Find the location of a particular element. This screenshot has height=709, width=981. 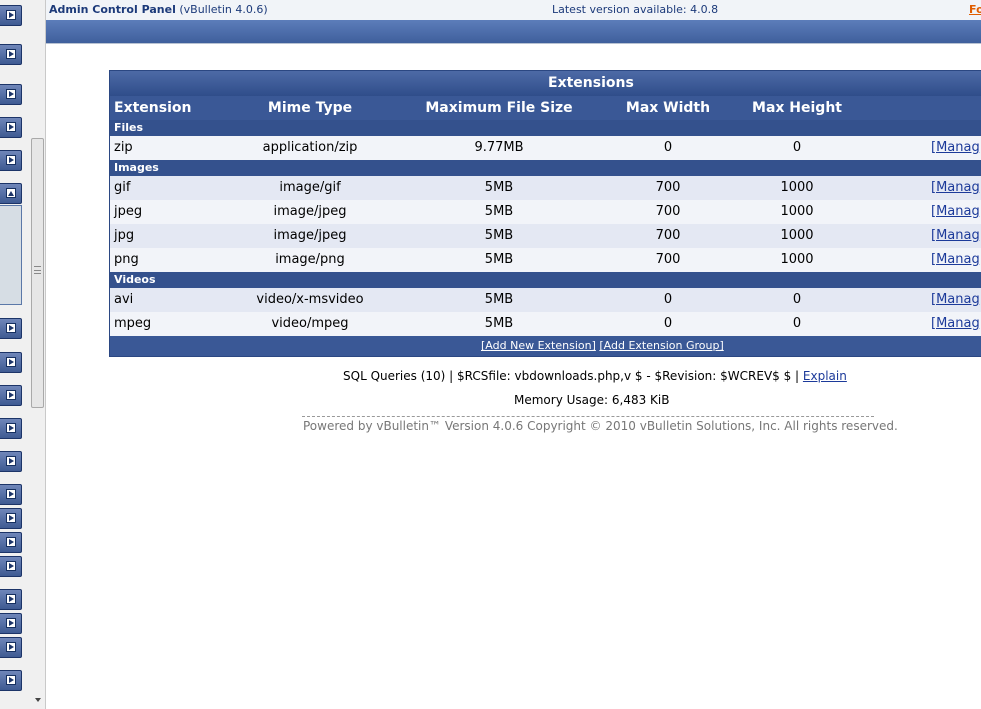

cell-extension: zip is located at coordinates (123, 147).